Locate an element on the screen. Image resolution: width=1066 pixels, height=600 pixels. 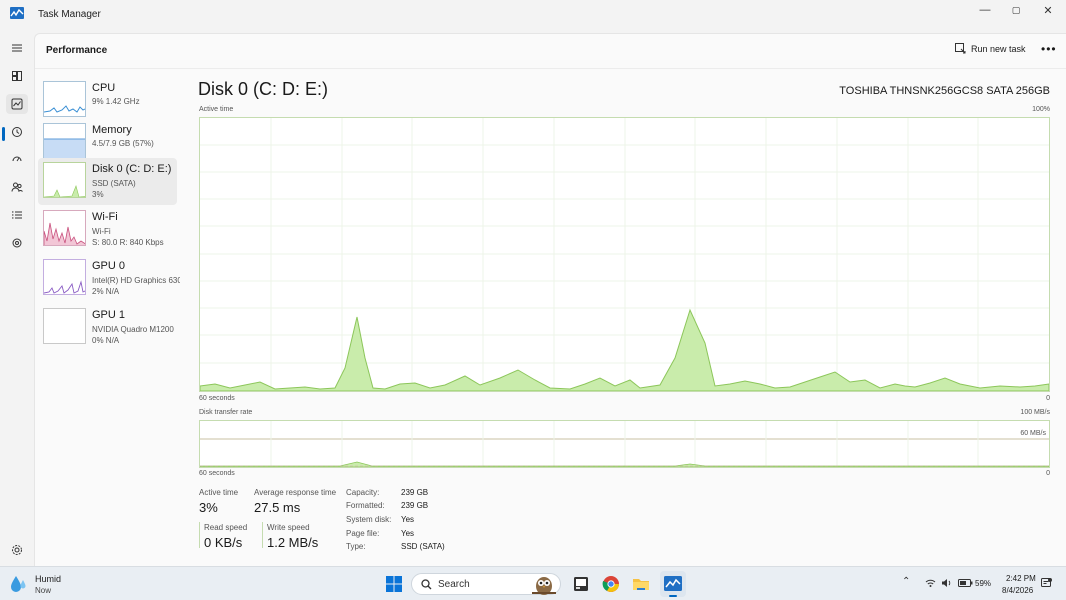
active-time-x-left: 60 seconds is located at coordinates (217, 398).